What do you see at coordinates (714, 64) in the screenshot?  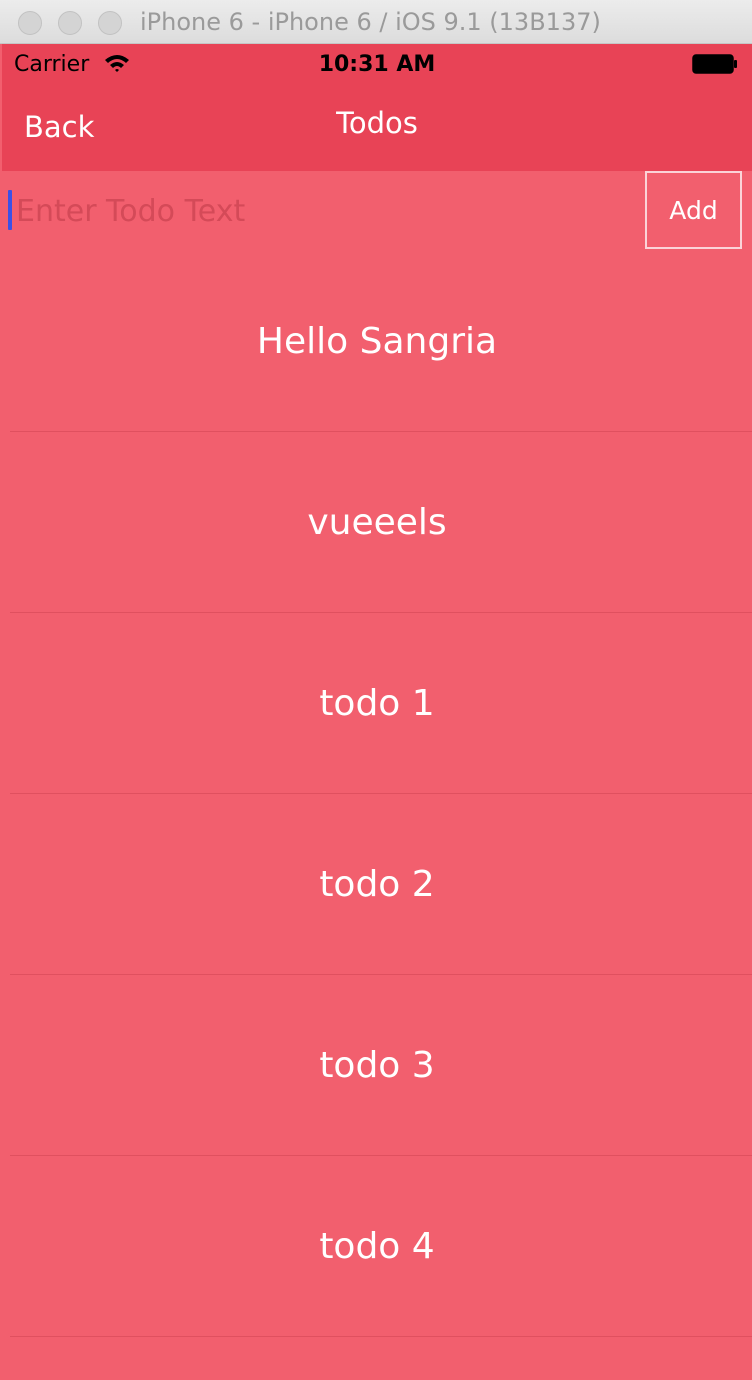 I see `battery-icon` at bounding box center [714, 64].